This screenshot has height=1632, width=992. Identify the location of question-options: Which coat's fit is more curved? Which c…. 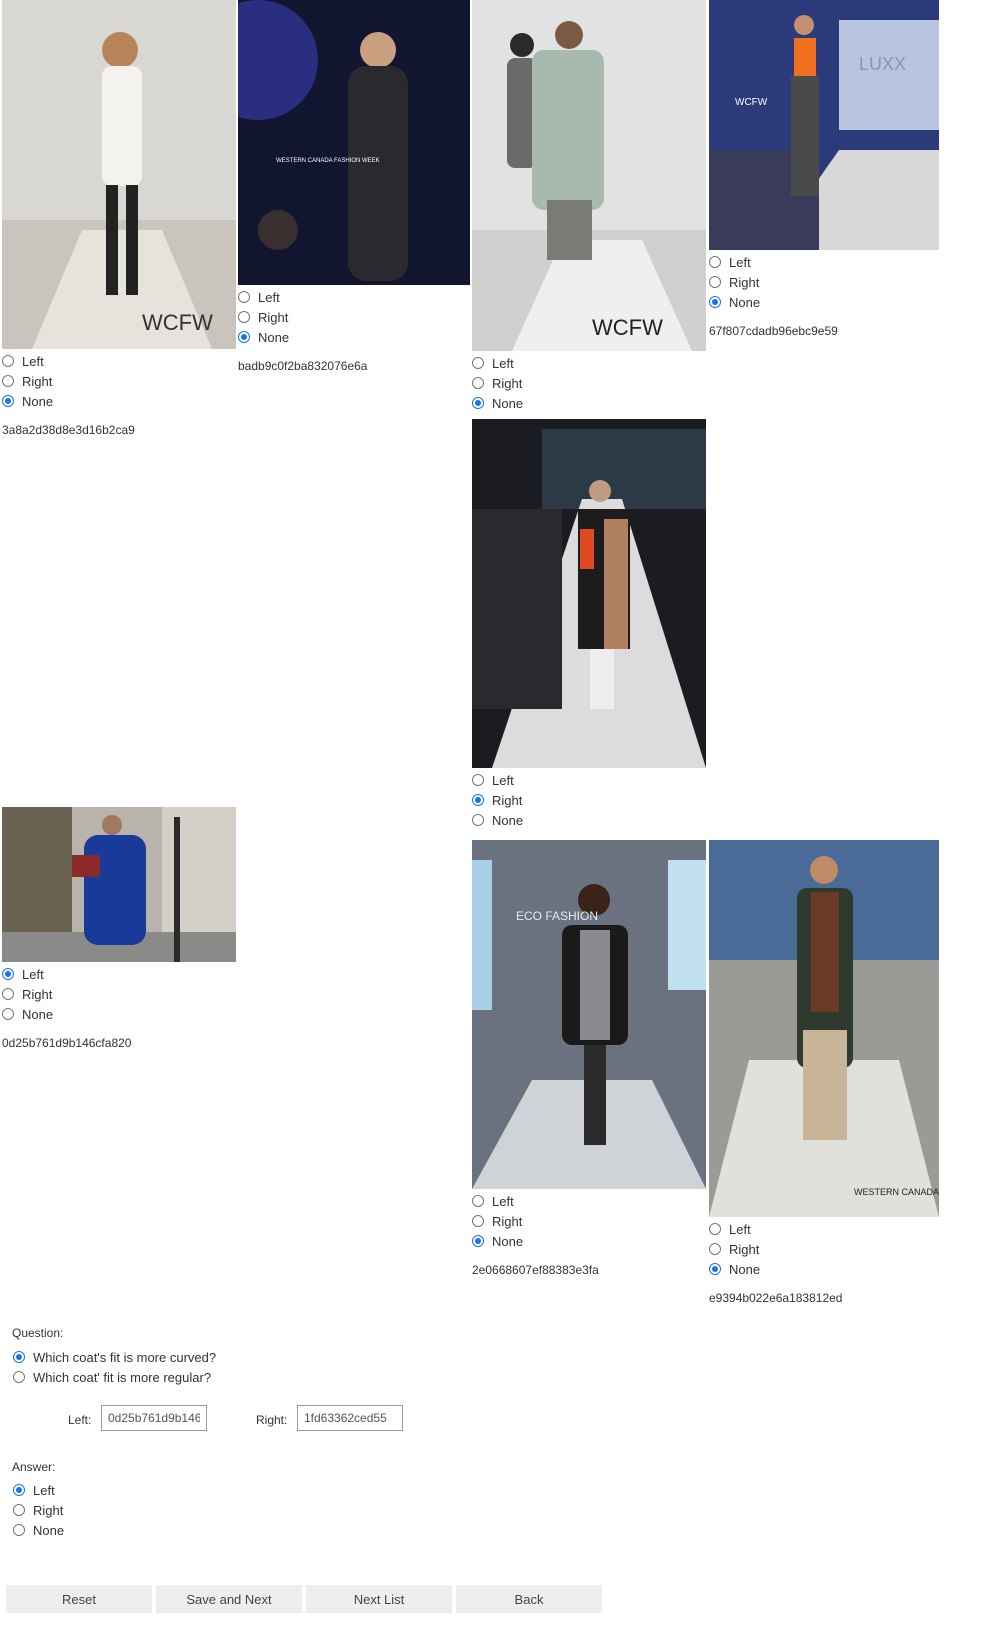
(114, 1367).